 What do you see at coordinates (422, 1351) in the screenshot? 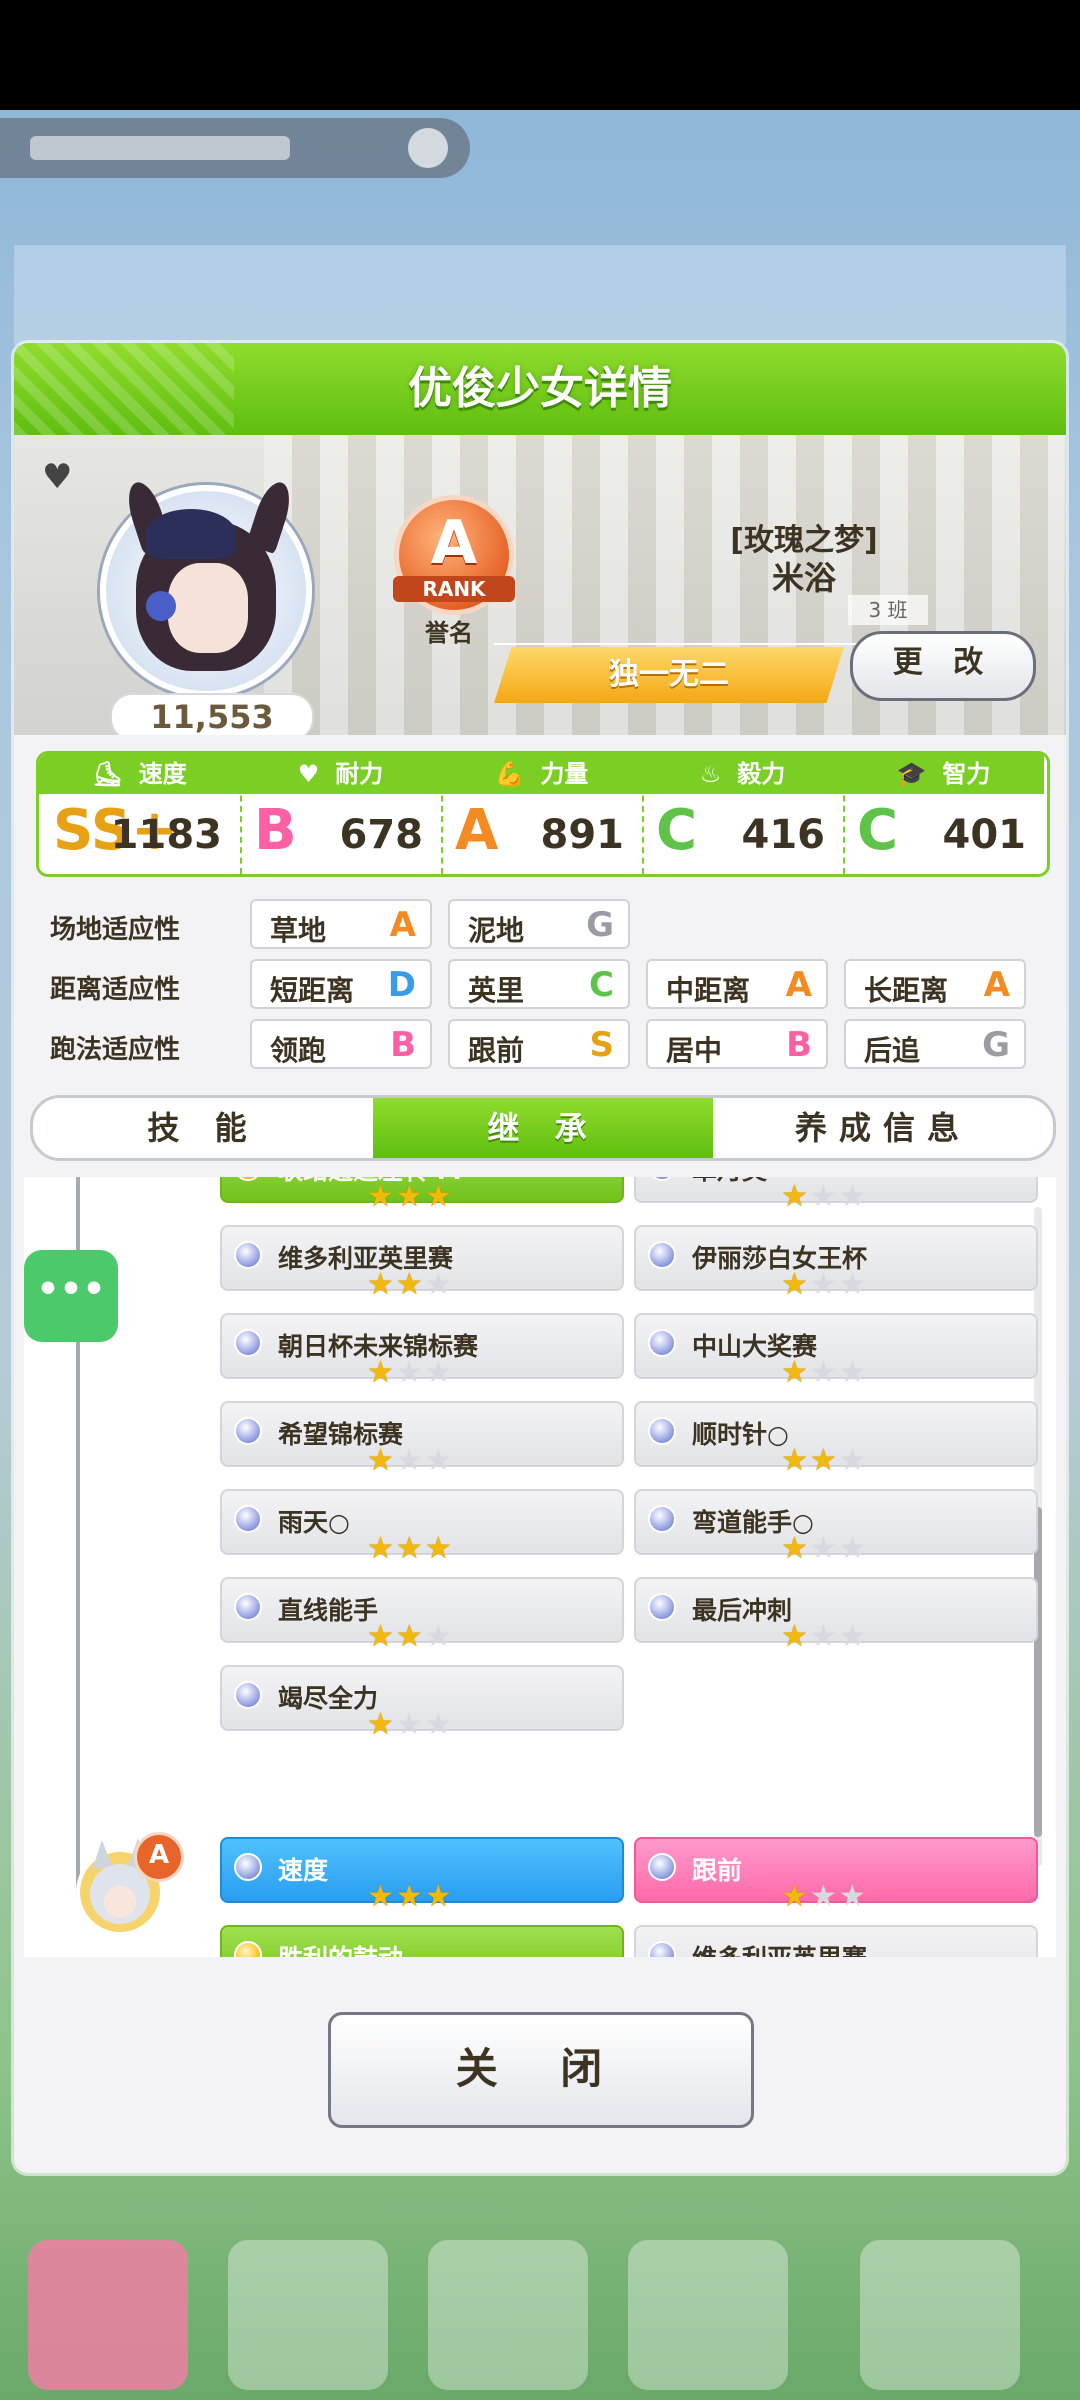
I see `skill-card: 朝日杯未来锦标赛 ★★★` at bounding box center [422, 1351].